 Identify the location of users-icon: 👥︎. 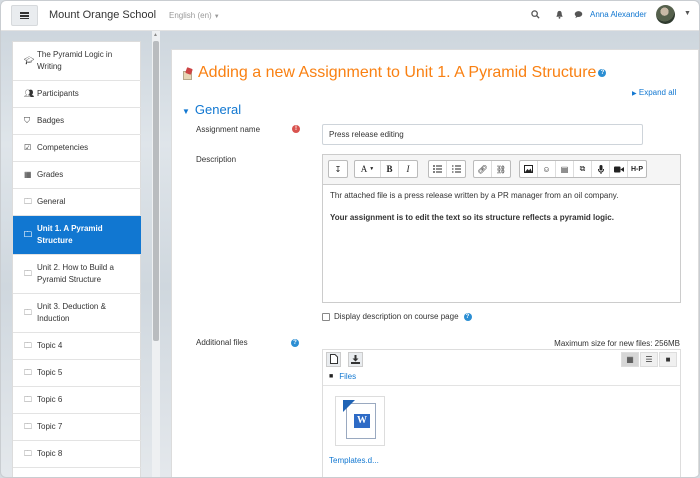
(29, 93).